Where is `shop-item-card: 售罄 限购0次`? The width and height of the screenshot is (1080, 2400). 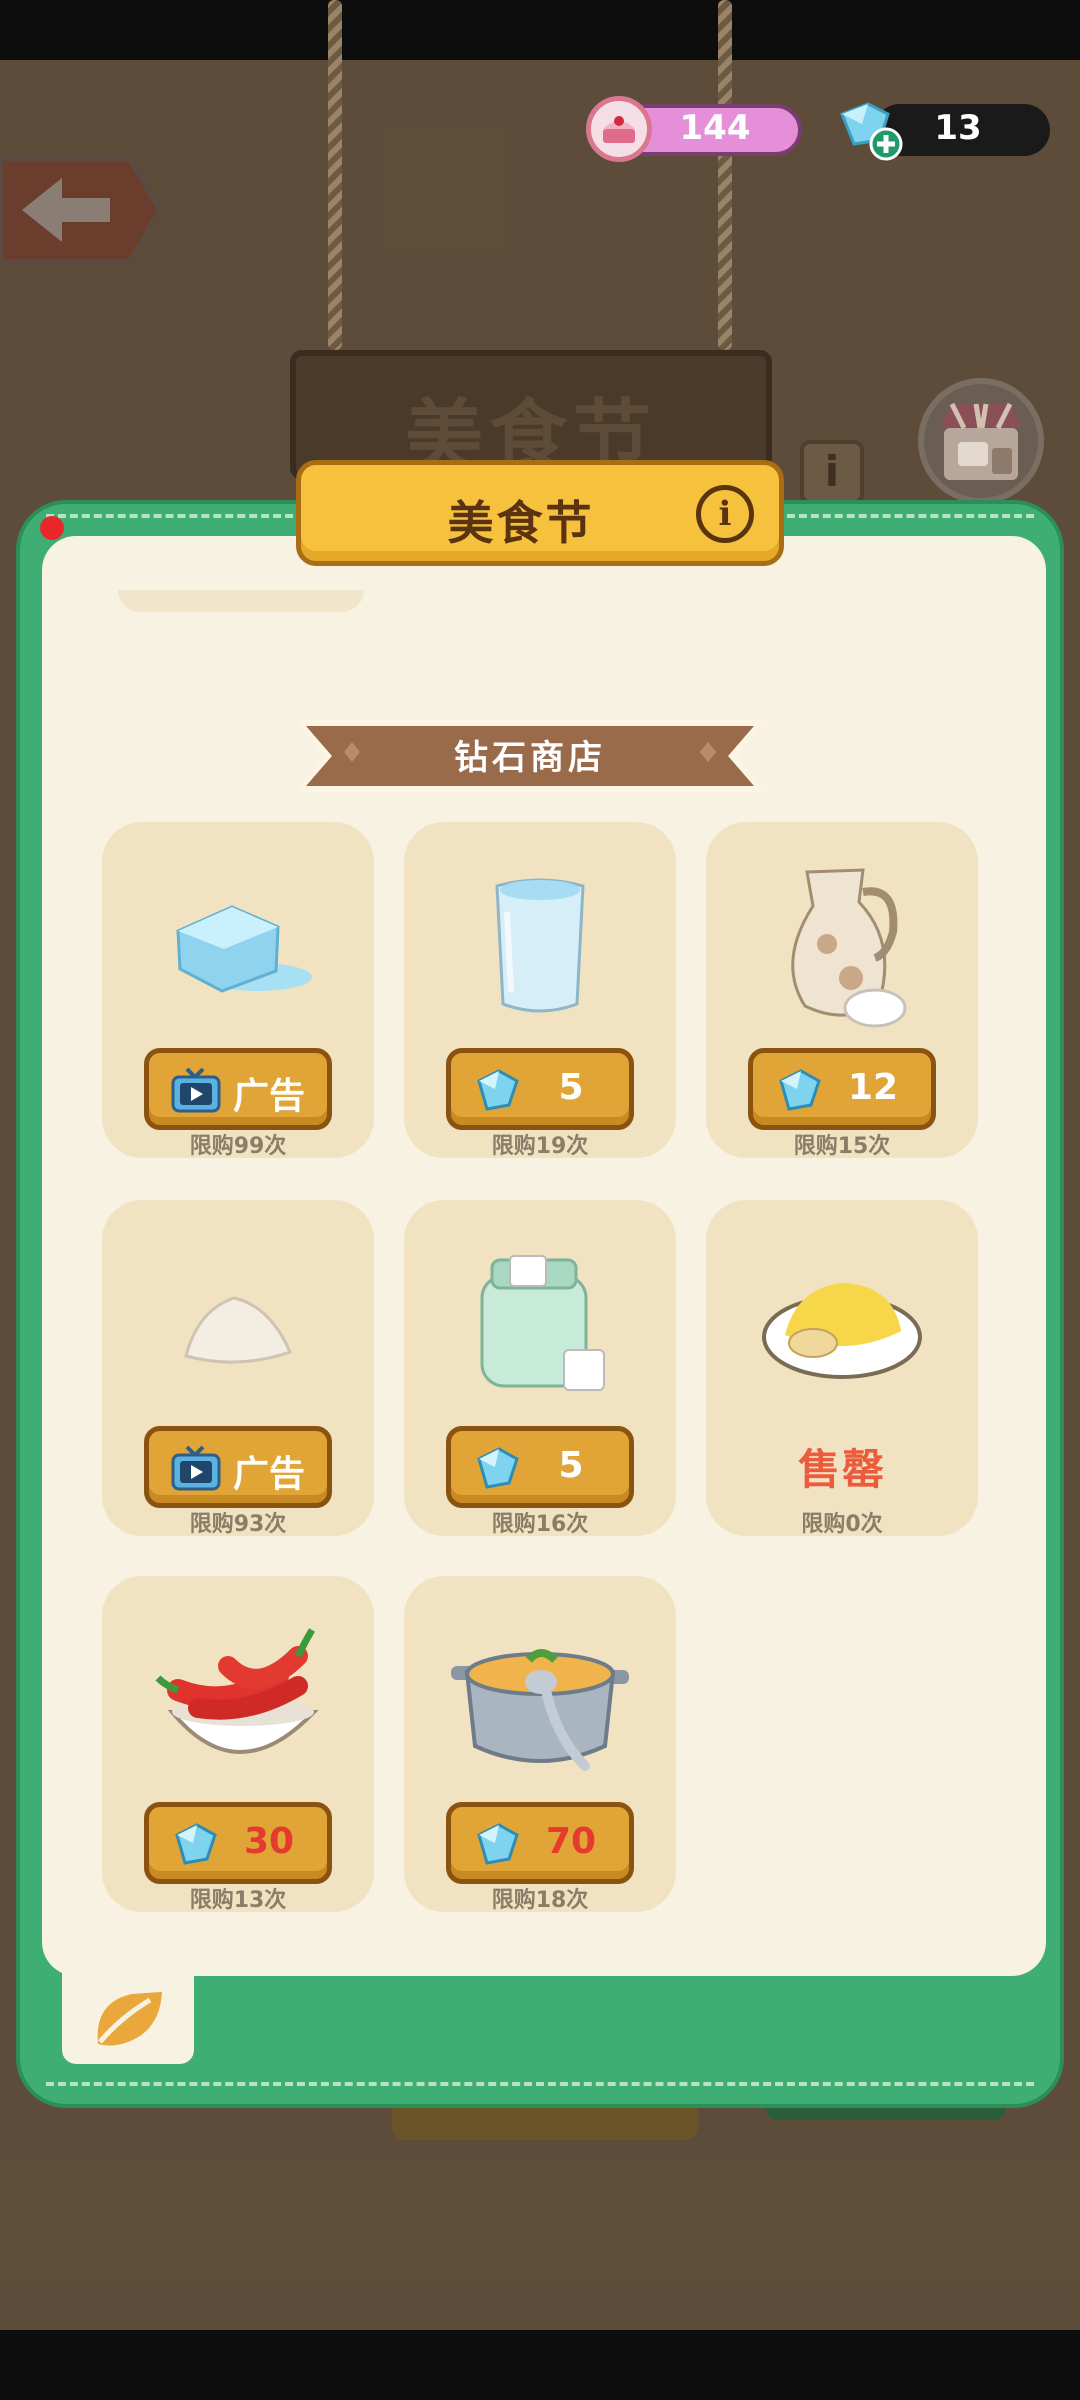
shop-item-card: 售罄 限购0次 is located at coordinates (842, 1368).